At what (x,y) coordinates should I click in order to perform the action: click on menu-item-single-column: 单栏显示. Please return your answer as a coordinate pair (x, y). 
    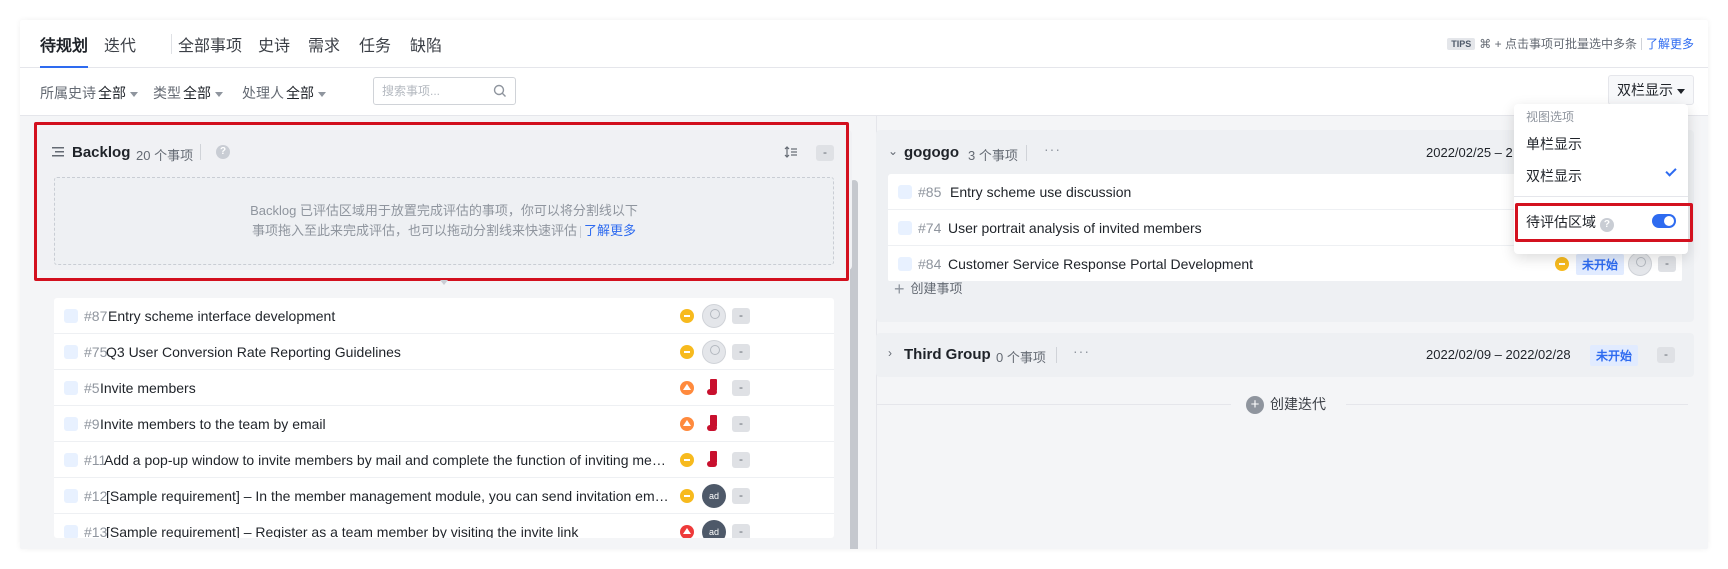
    Looking at the image, I should click on (1554, 144).